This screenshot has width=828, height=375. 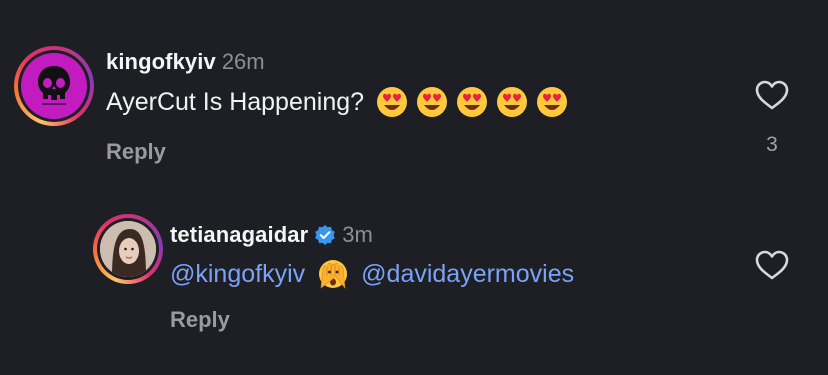 I want to click on comment-timestamp: 26m, so click(x=243, y=61).